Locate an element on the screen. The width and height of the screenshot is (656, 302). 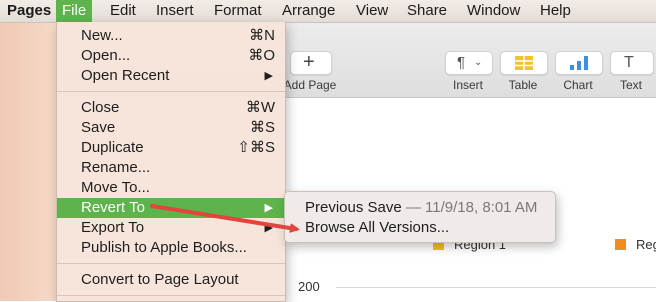
text-button: T is located at coordinates (632, 63).